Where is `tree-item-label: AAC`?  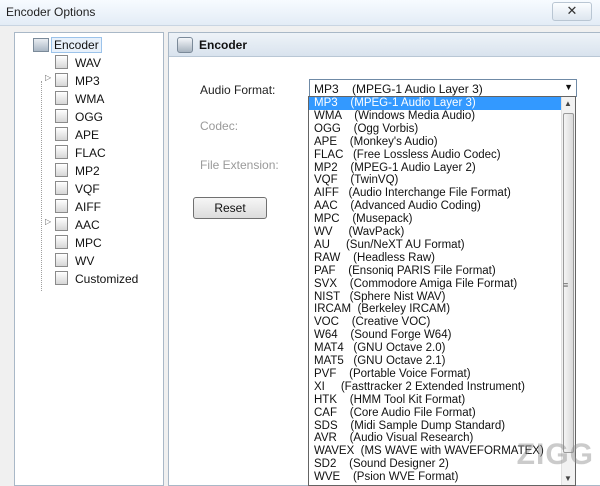
tree-item-label: AAC is located at coordinates (87, 225).